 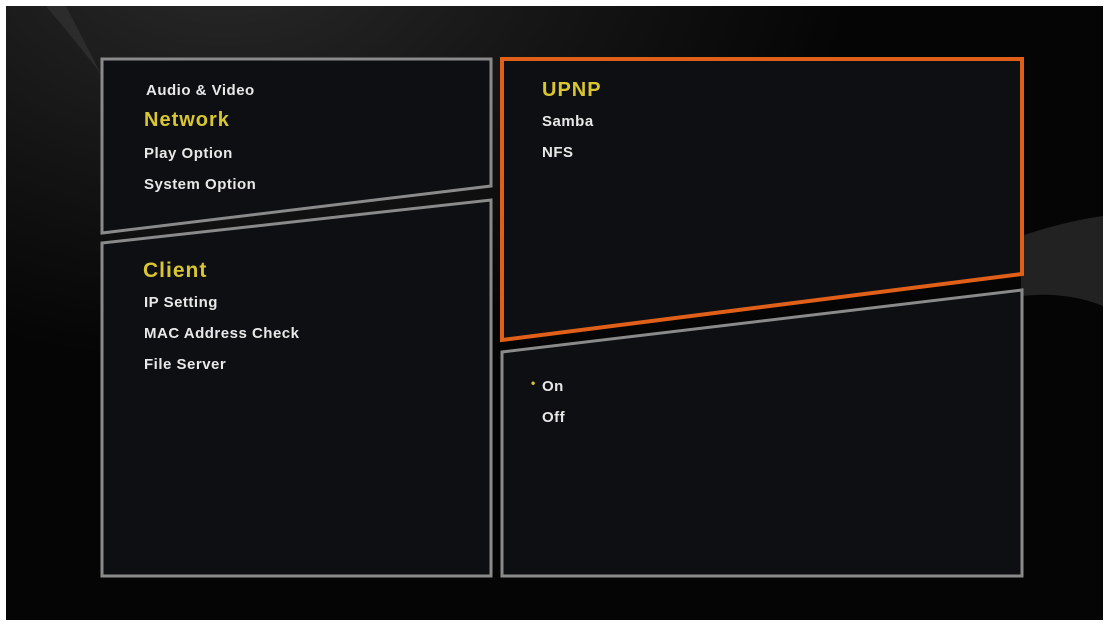 I want to click on option-on: On, so click(x=553, y=386).